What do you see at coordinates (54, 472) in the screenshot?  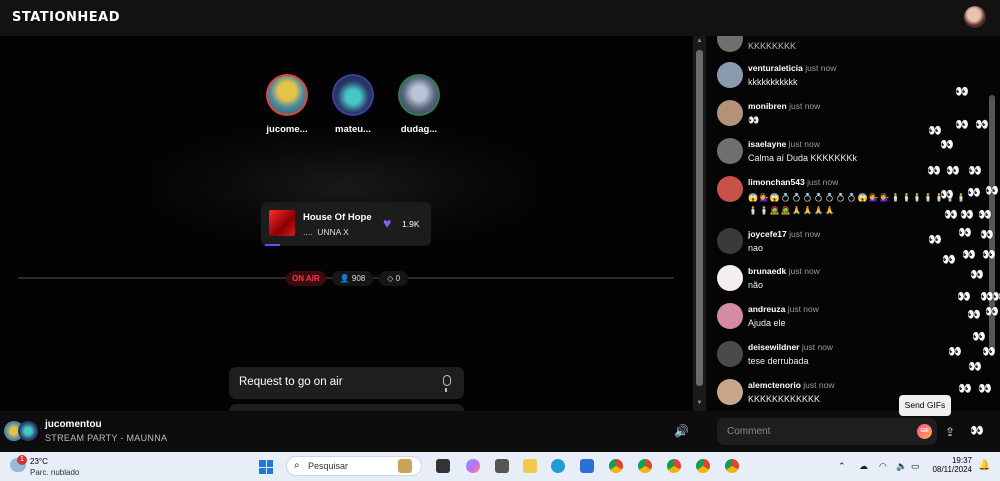 I see `weather-condition: Parc. nublado` at bounding box center [54, 472].